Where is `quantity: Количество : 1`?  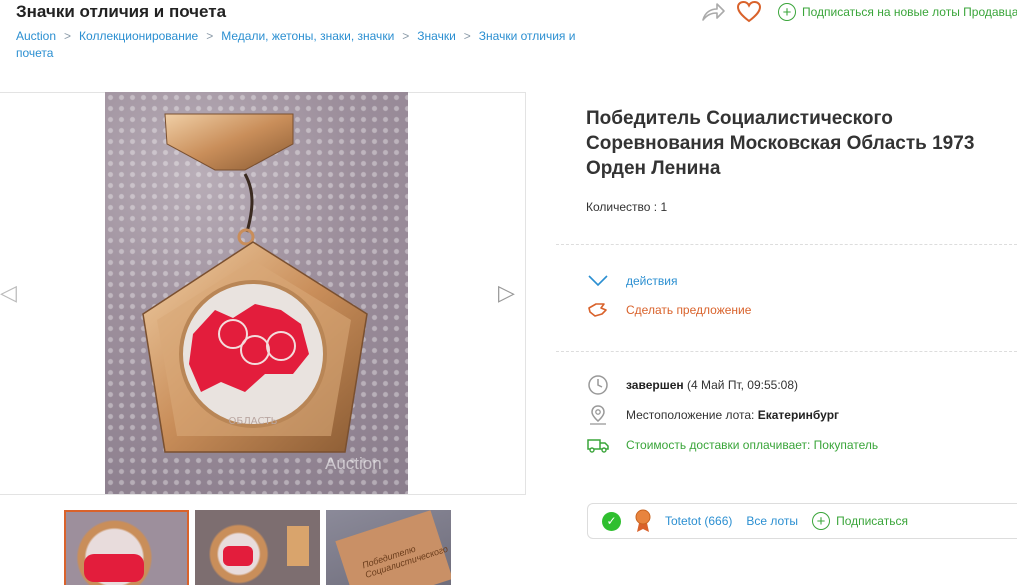 quantity: Количество : 1 is located at coordinates (626, 207).